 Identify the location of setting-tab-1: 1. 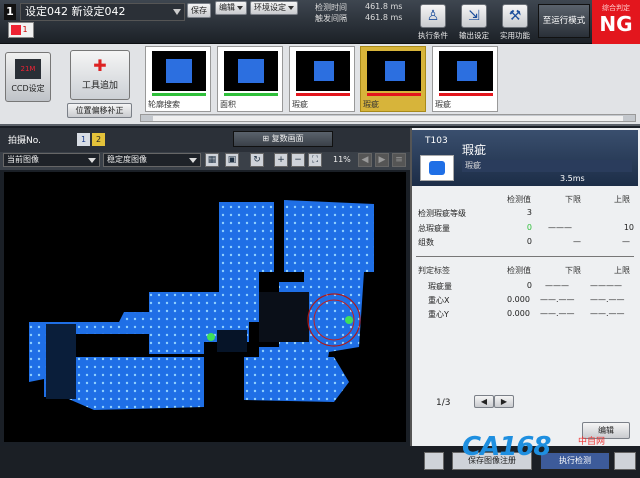
(21, 30).